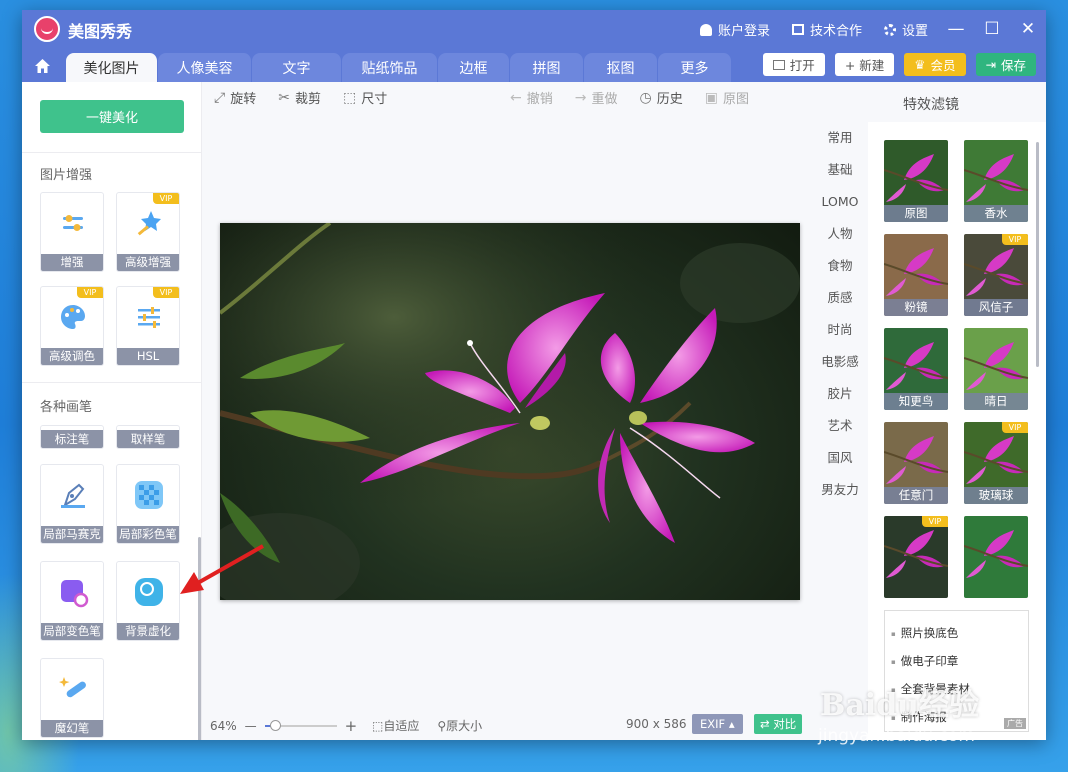  What do you see at coordinates (956, 661) in the screenshot?
I see `ad-item: 做电子印章` at bounding box center [956, 661].